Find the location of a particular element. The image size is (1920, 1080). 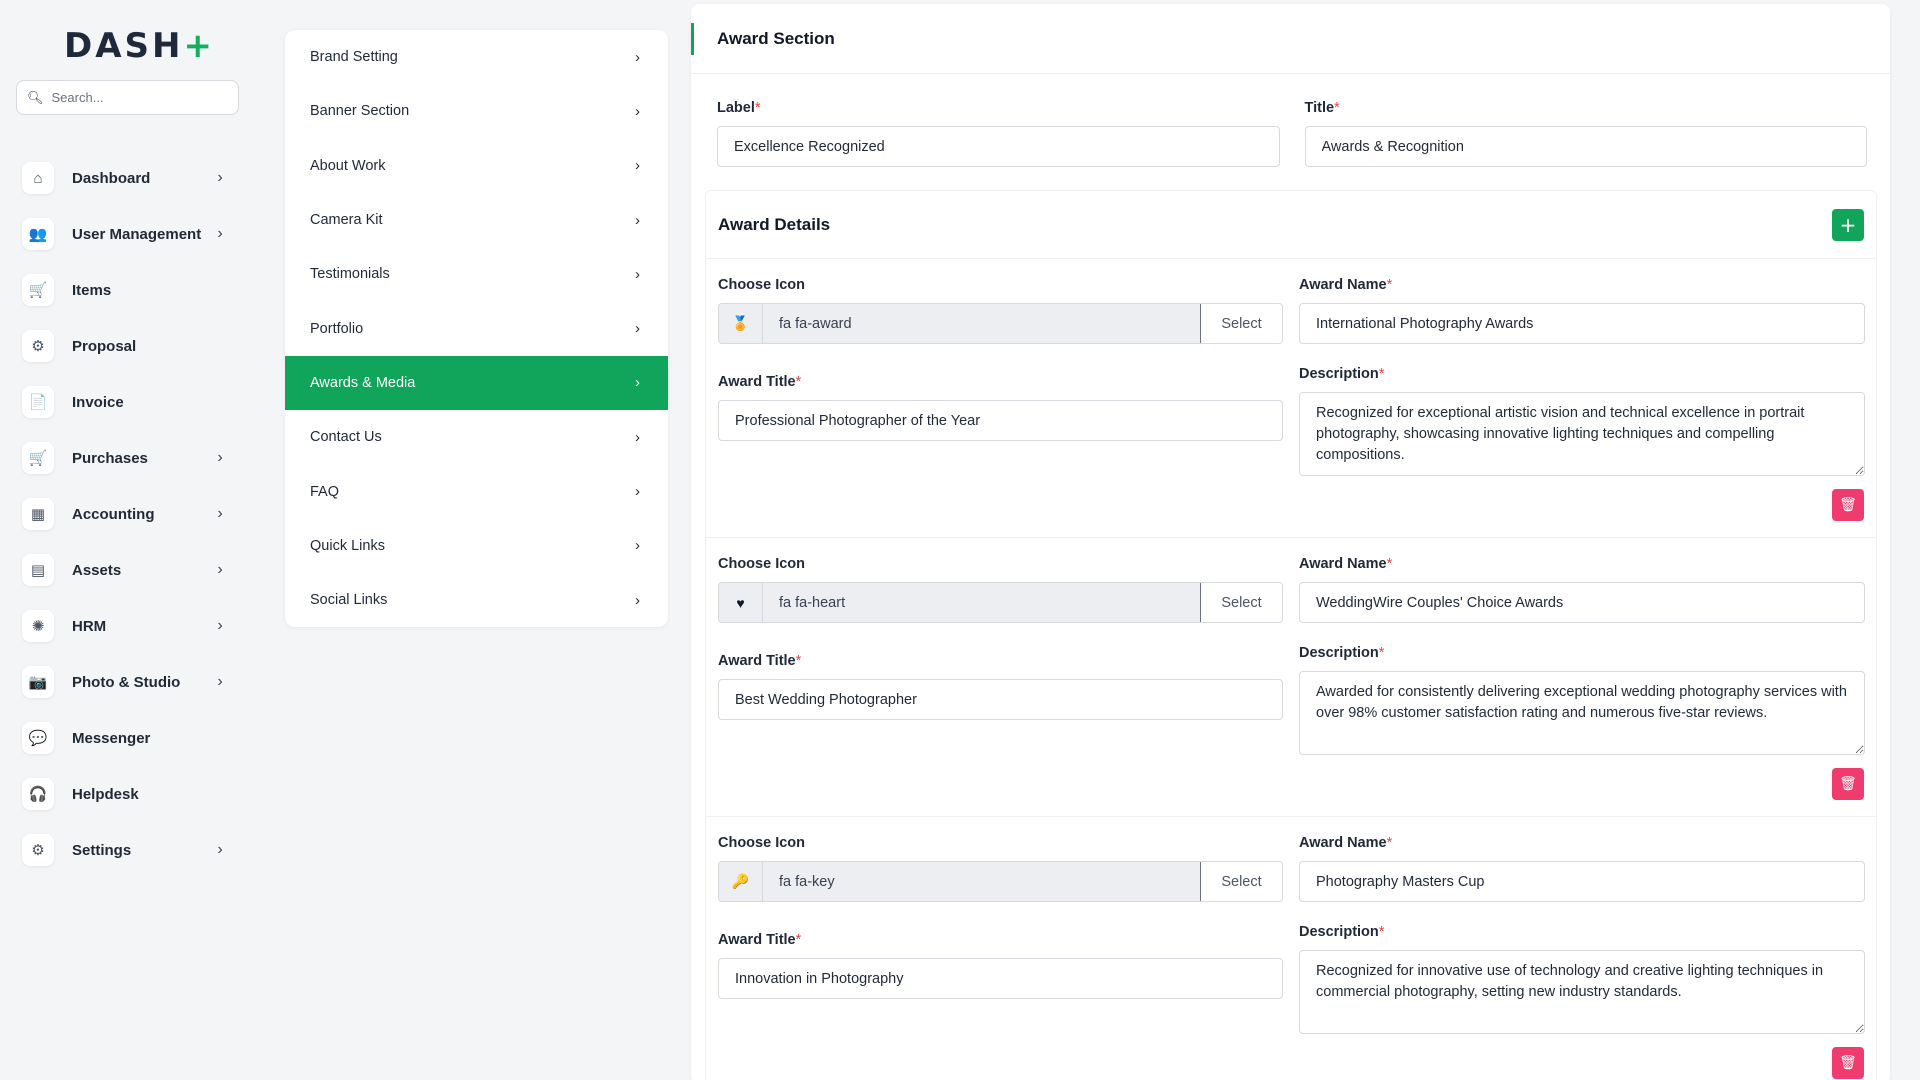

menu-item-label: Portfolio is located at coordinates (337, 328).